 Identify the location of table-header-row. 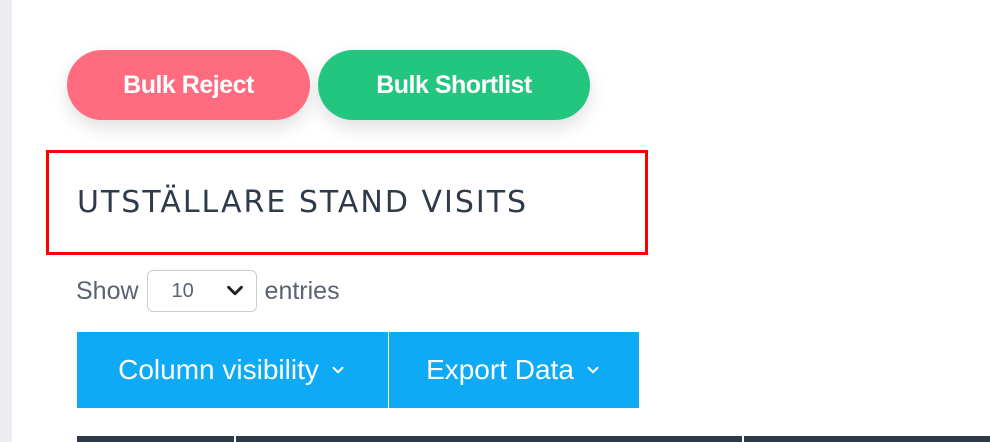
(533, 439).